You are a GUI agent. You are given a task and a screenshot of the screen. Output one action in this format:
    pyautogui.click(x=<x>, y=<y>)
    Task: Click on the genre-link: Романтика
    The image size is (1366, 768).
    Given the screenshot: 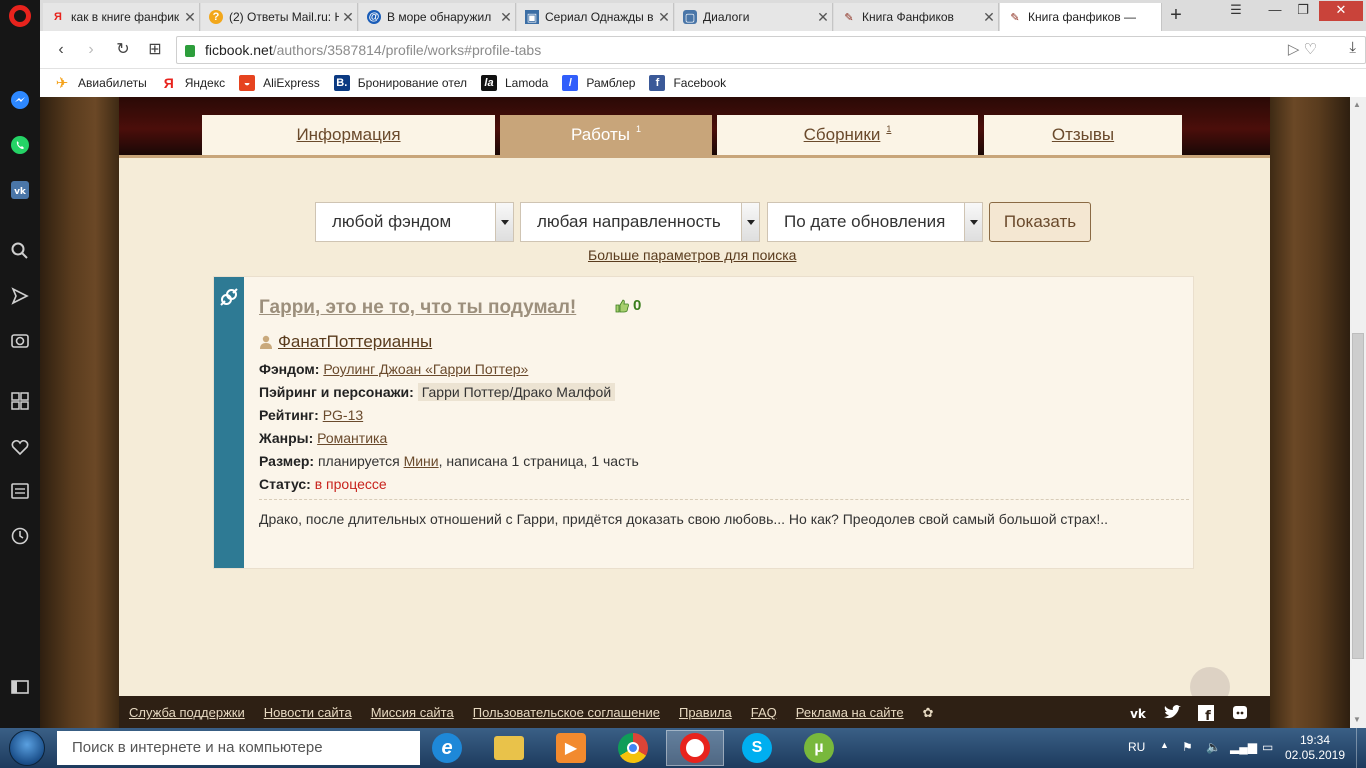 What is the action you would take?
    pyautogui.click(x=352, y=438)
    